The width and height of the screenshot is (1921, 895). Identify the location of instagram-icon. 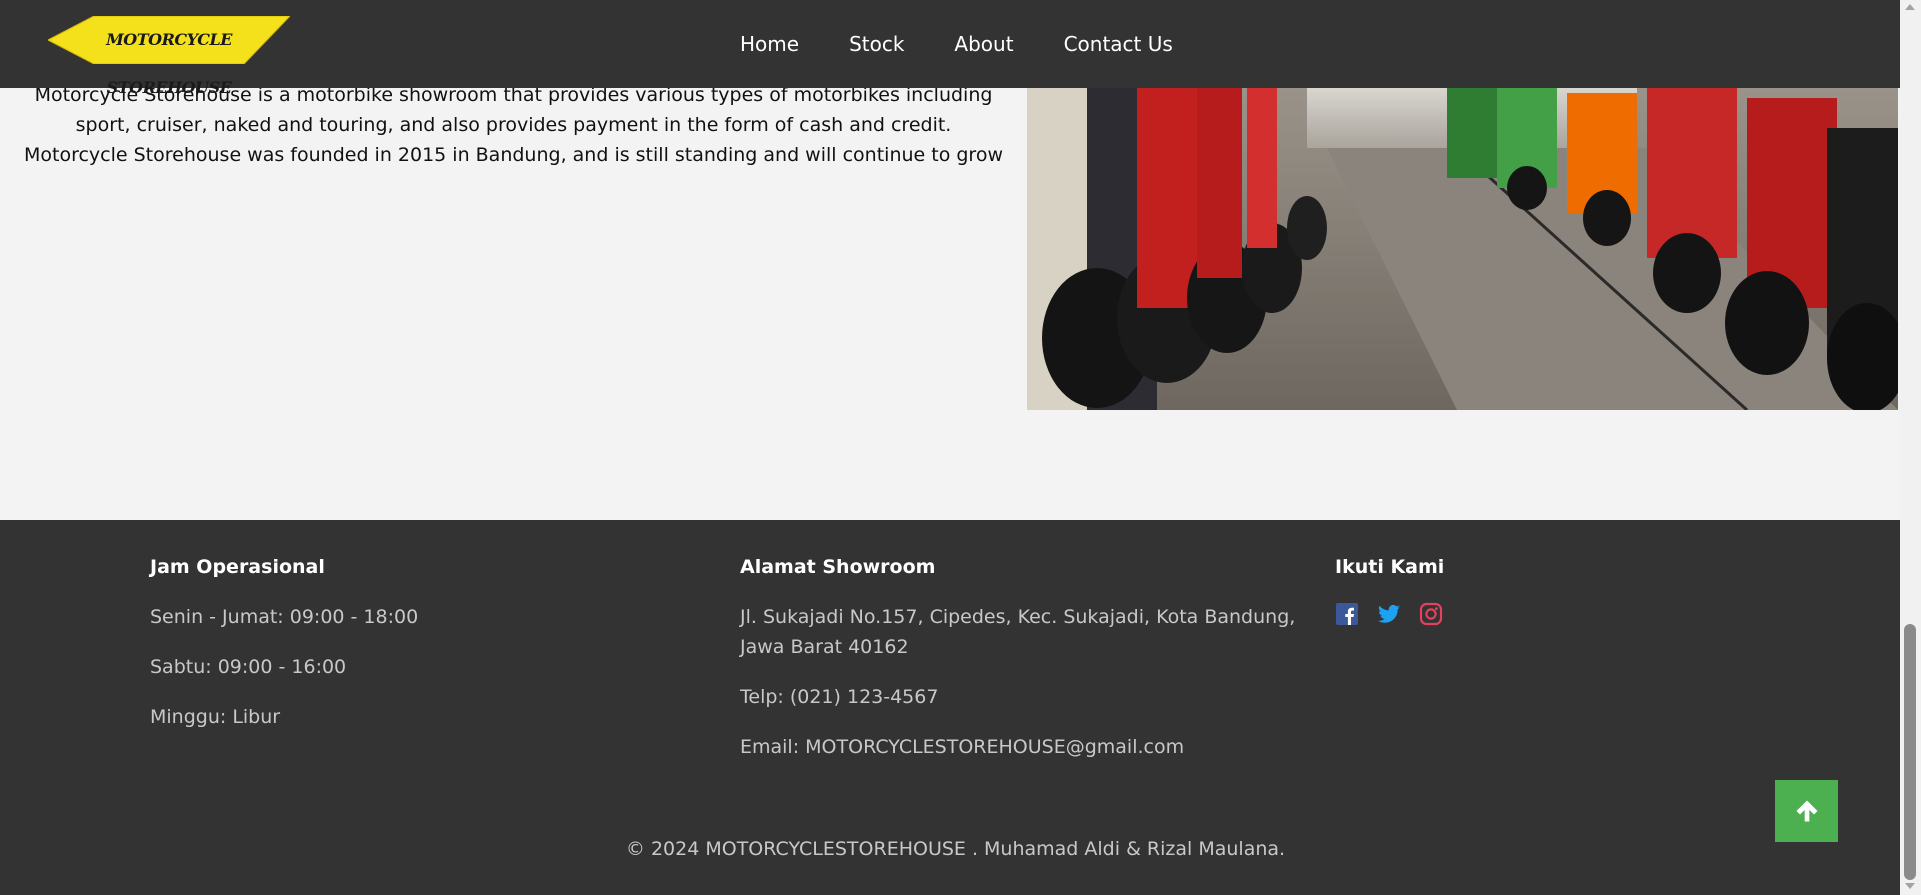
(1431, 614).